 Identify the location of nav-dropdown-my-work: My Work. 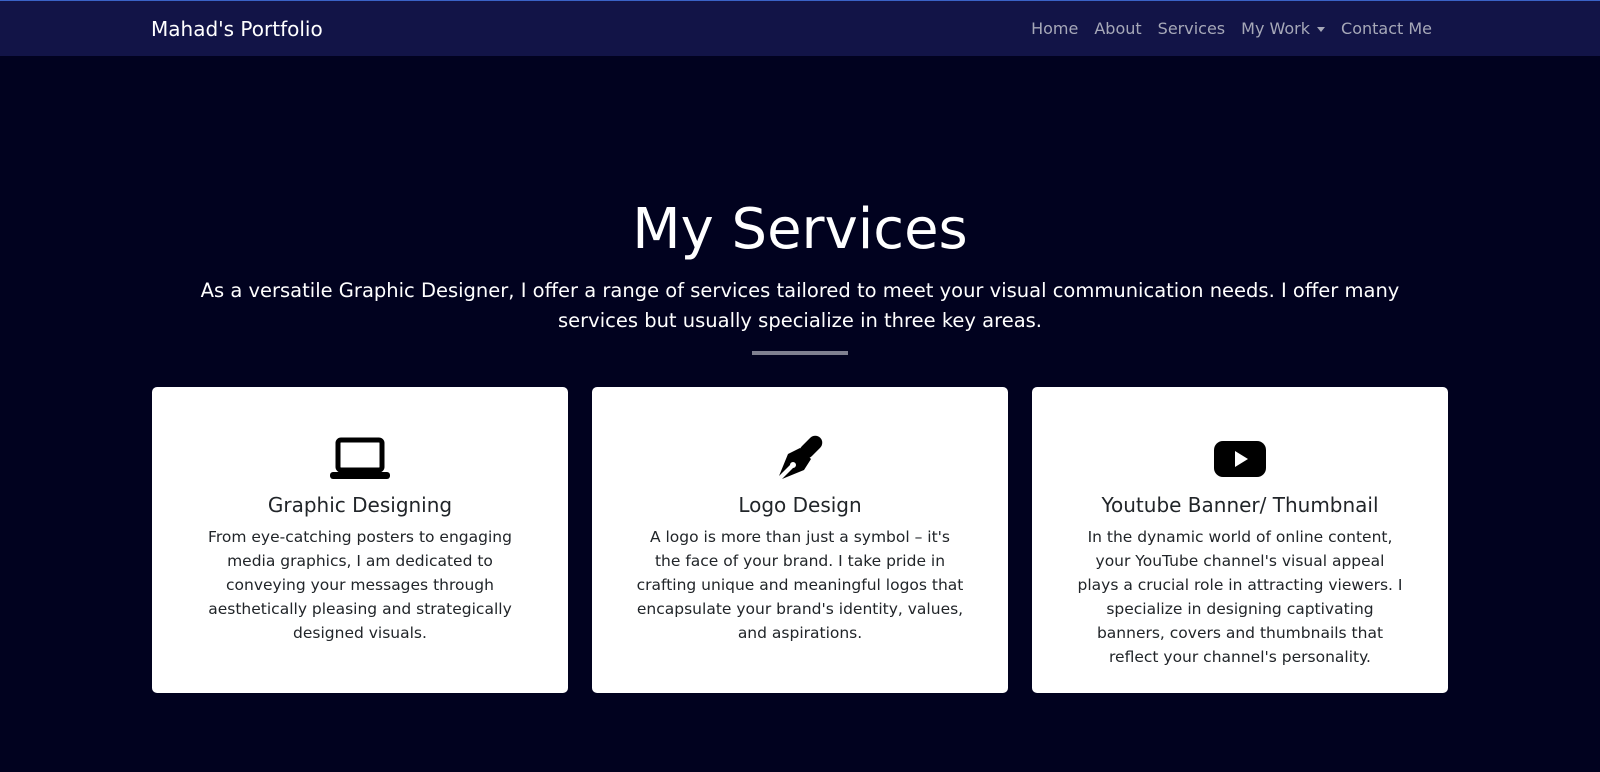
(1283, 29).